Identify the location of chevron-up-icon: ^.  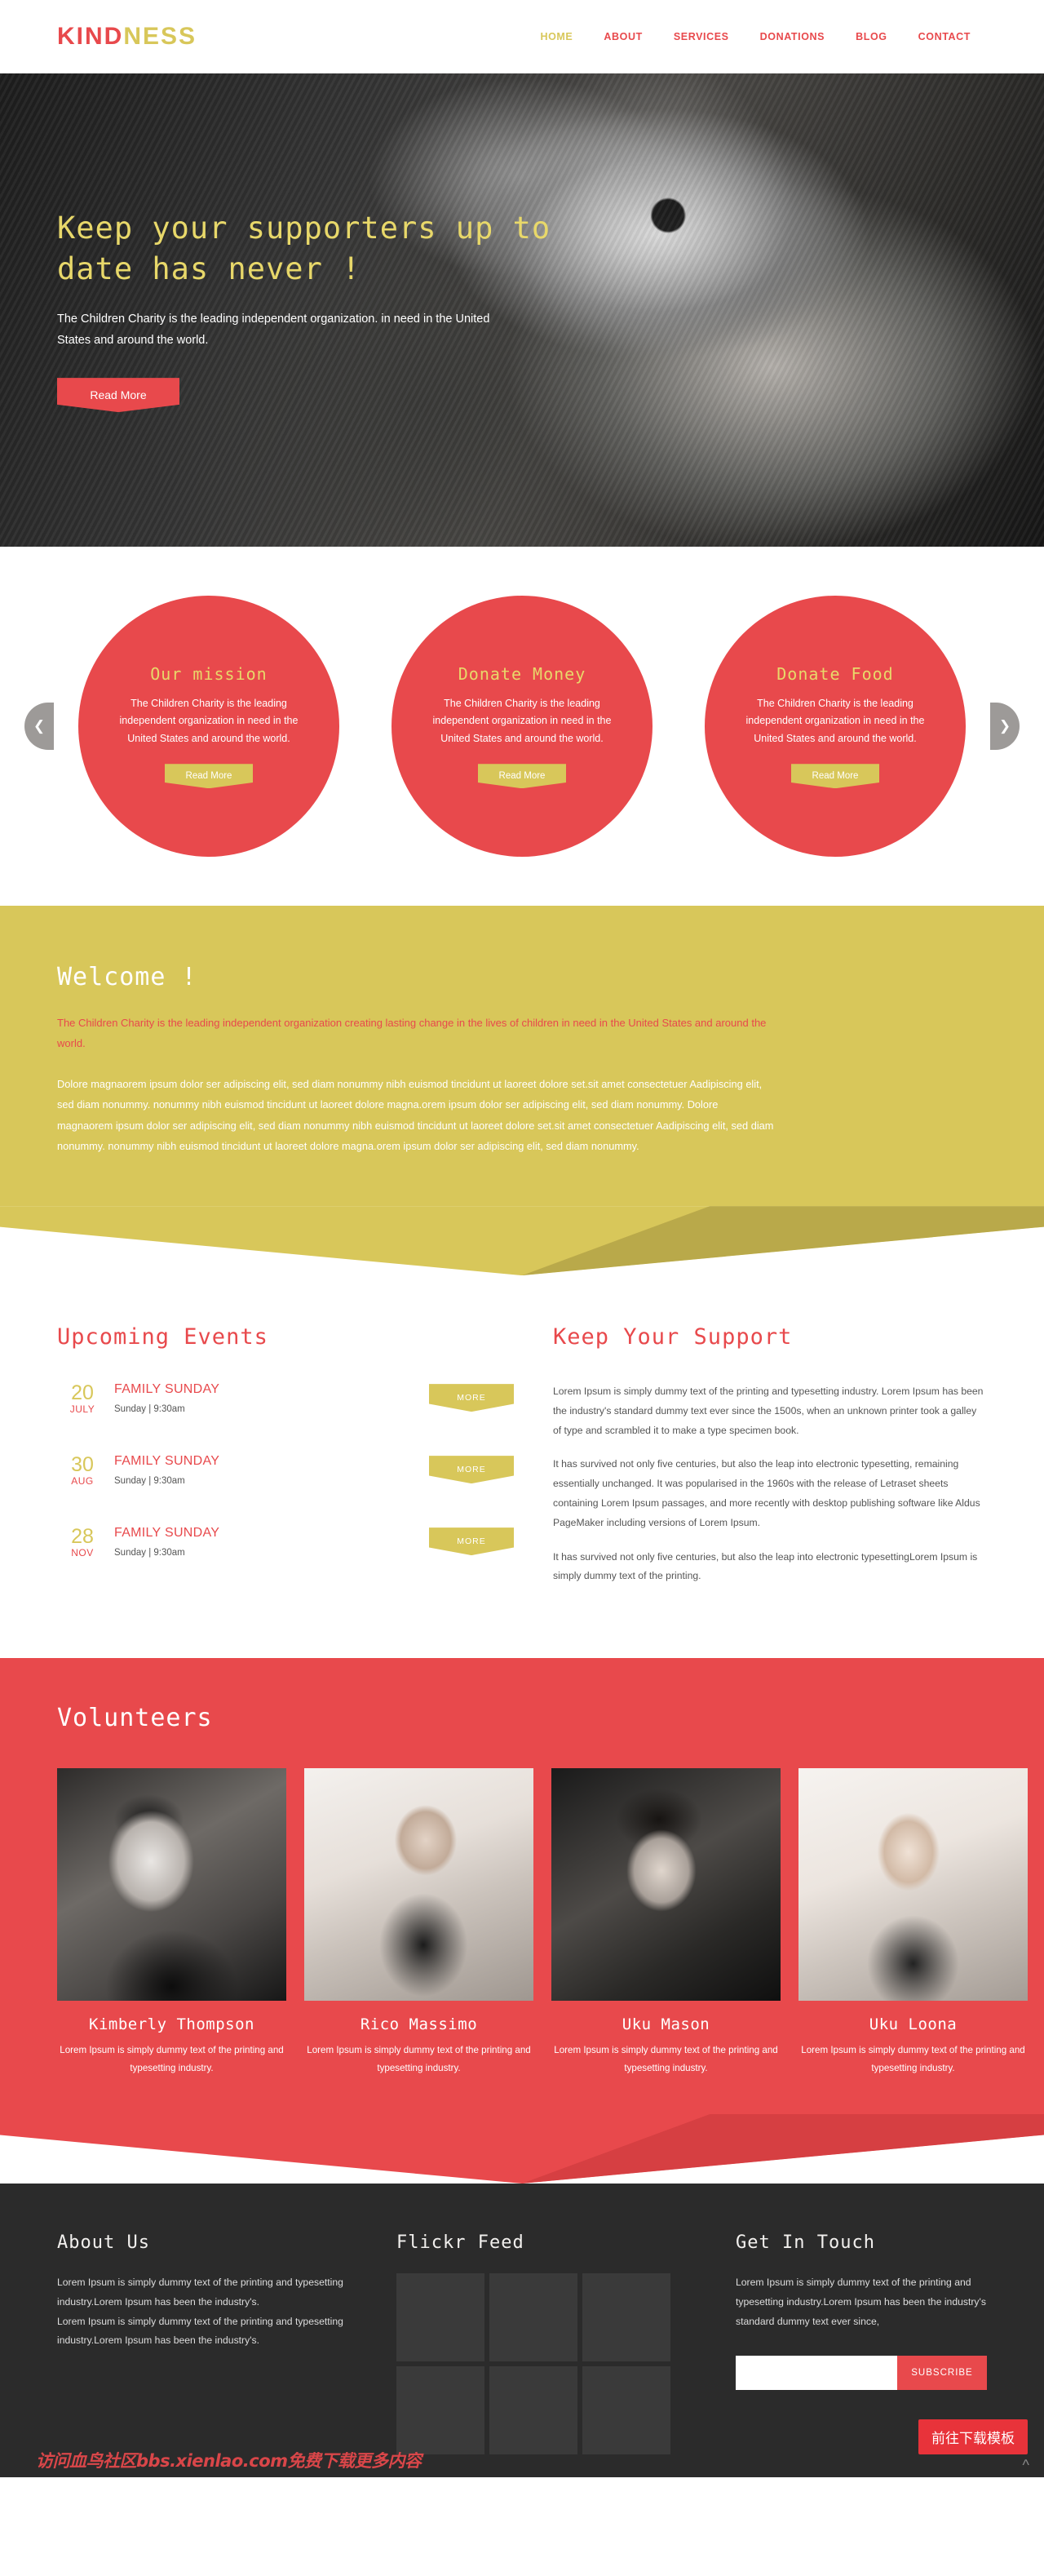
(1025, 2464).